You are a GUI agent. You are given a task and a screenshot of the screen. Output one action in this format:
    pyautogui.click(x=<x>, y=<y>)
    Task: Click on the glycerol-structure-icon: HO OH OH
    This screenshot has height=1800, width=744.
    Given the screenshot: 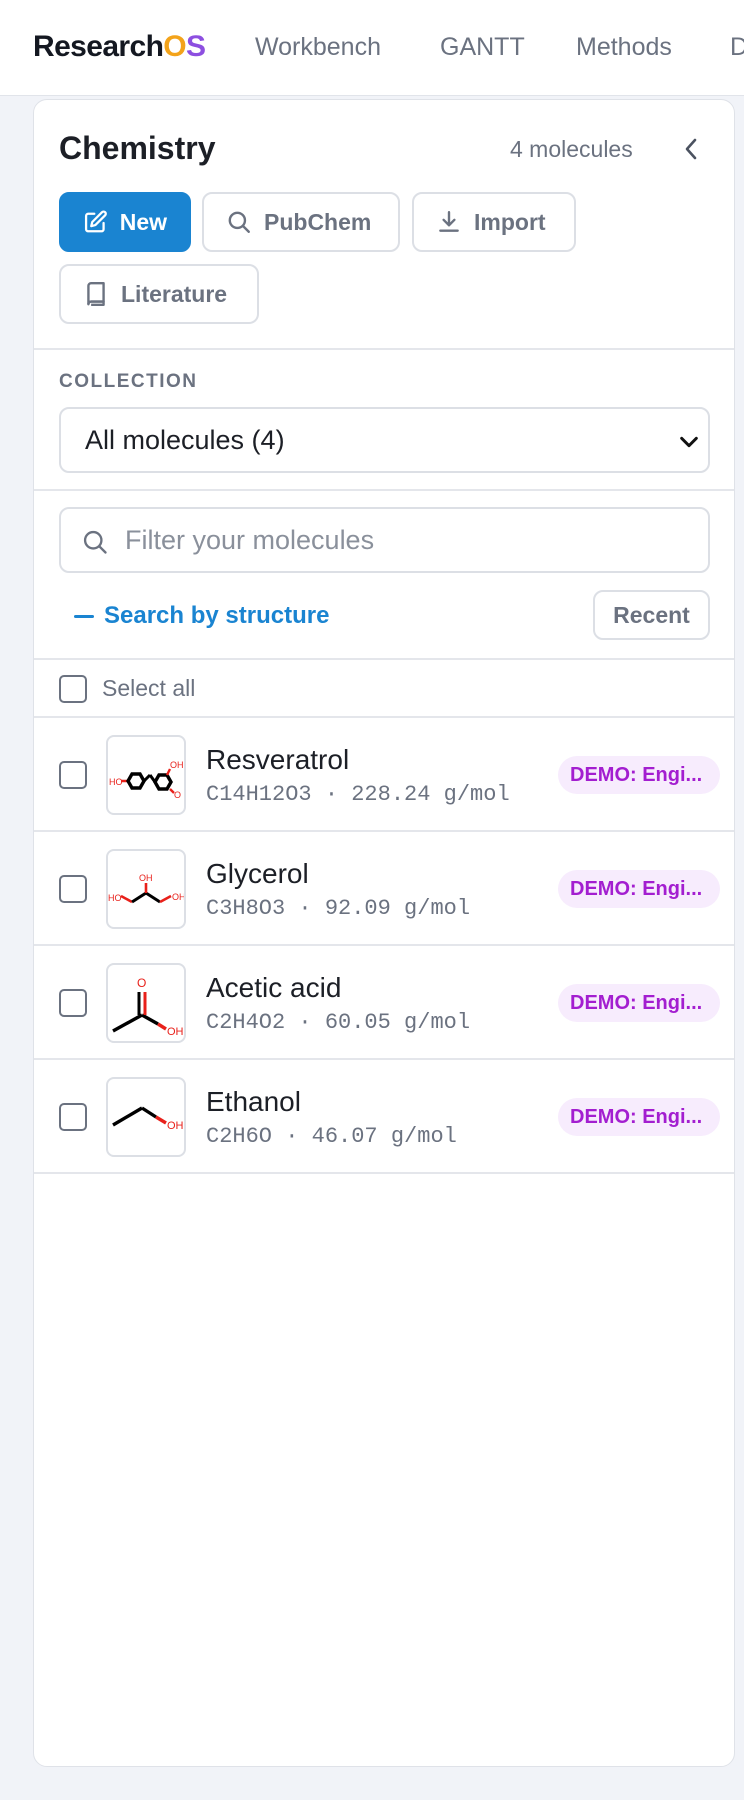 What is the action you would take?
    pyautogui.click(x=147, y=888)
    